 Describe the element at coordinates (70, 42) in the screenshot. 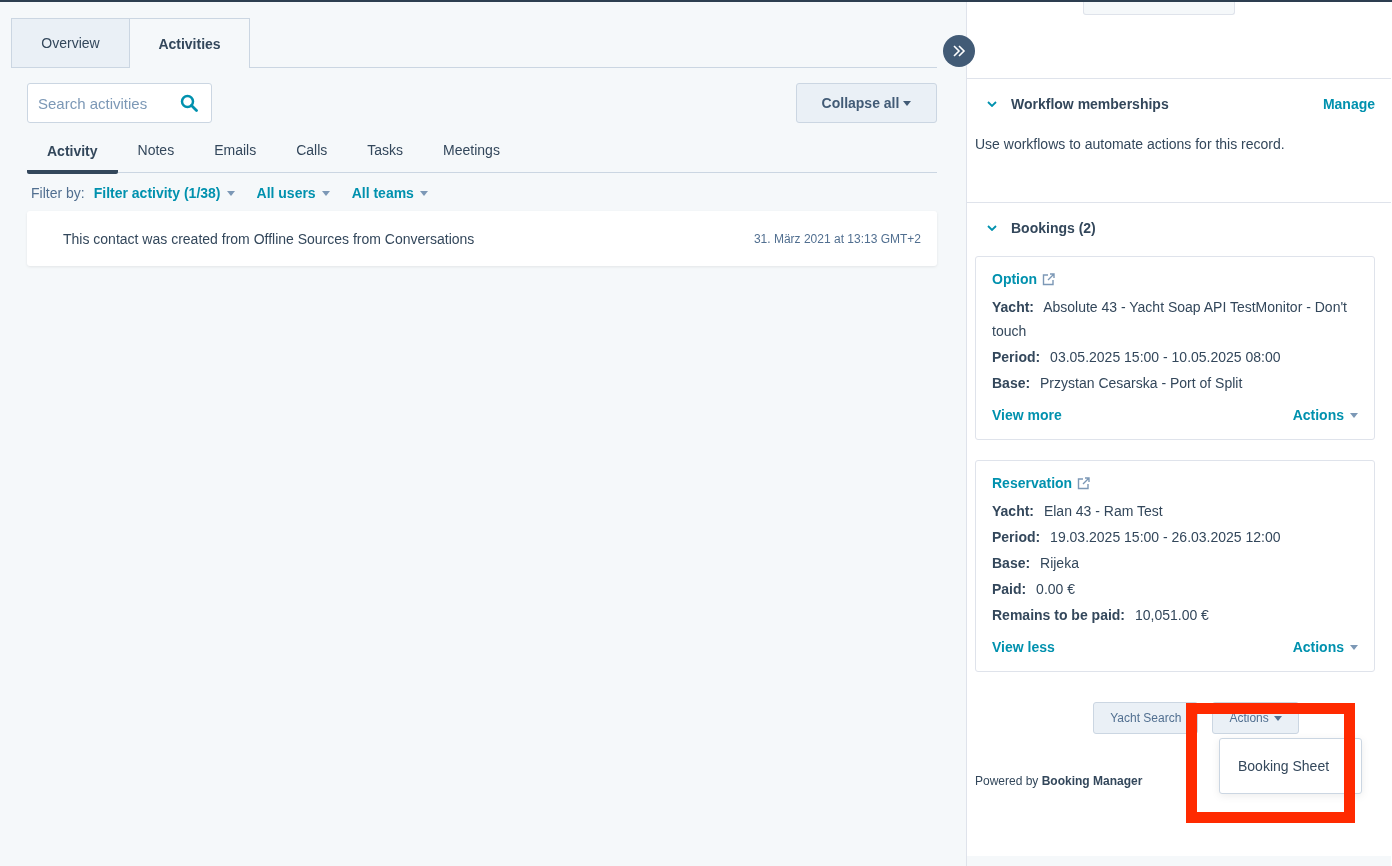

I see `record-tab: Overview` at that location.